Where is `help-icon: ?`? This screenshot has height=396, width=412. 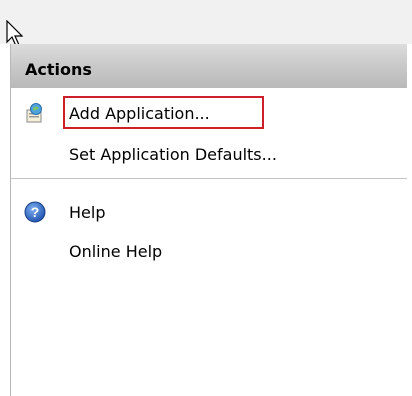 help-icon: ? is located at coordinates (35, 212).